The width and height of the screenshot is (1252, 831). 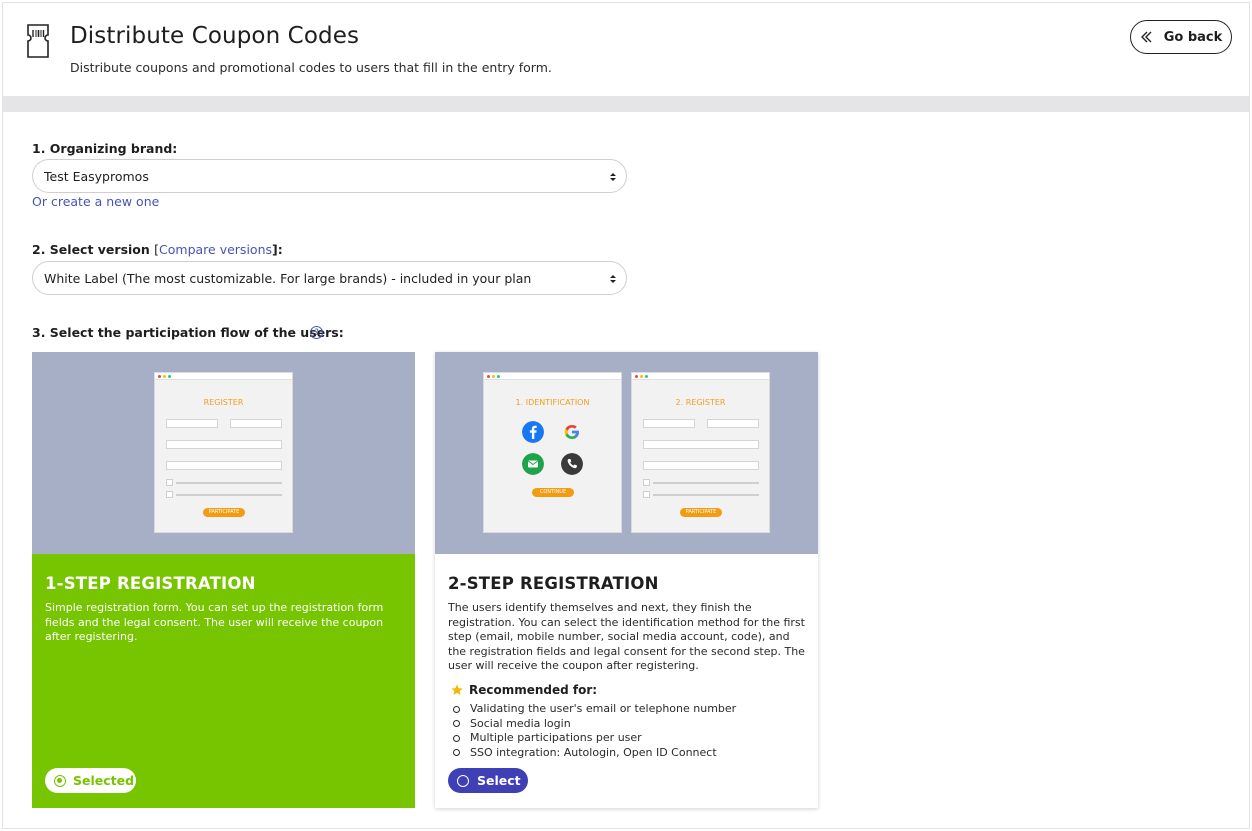 What do you see at coordinates (571, 432) in the screenshot?
I see `google-icon` at bounding box center [571, 432].